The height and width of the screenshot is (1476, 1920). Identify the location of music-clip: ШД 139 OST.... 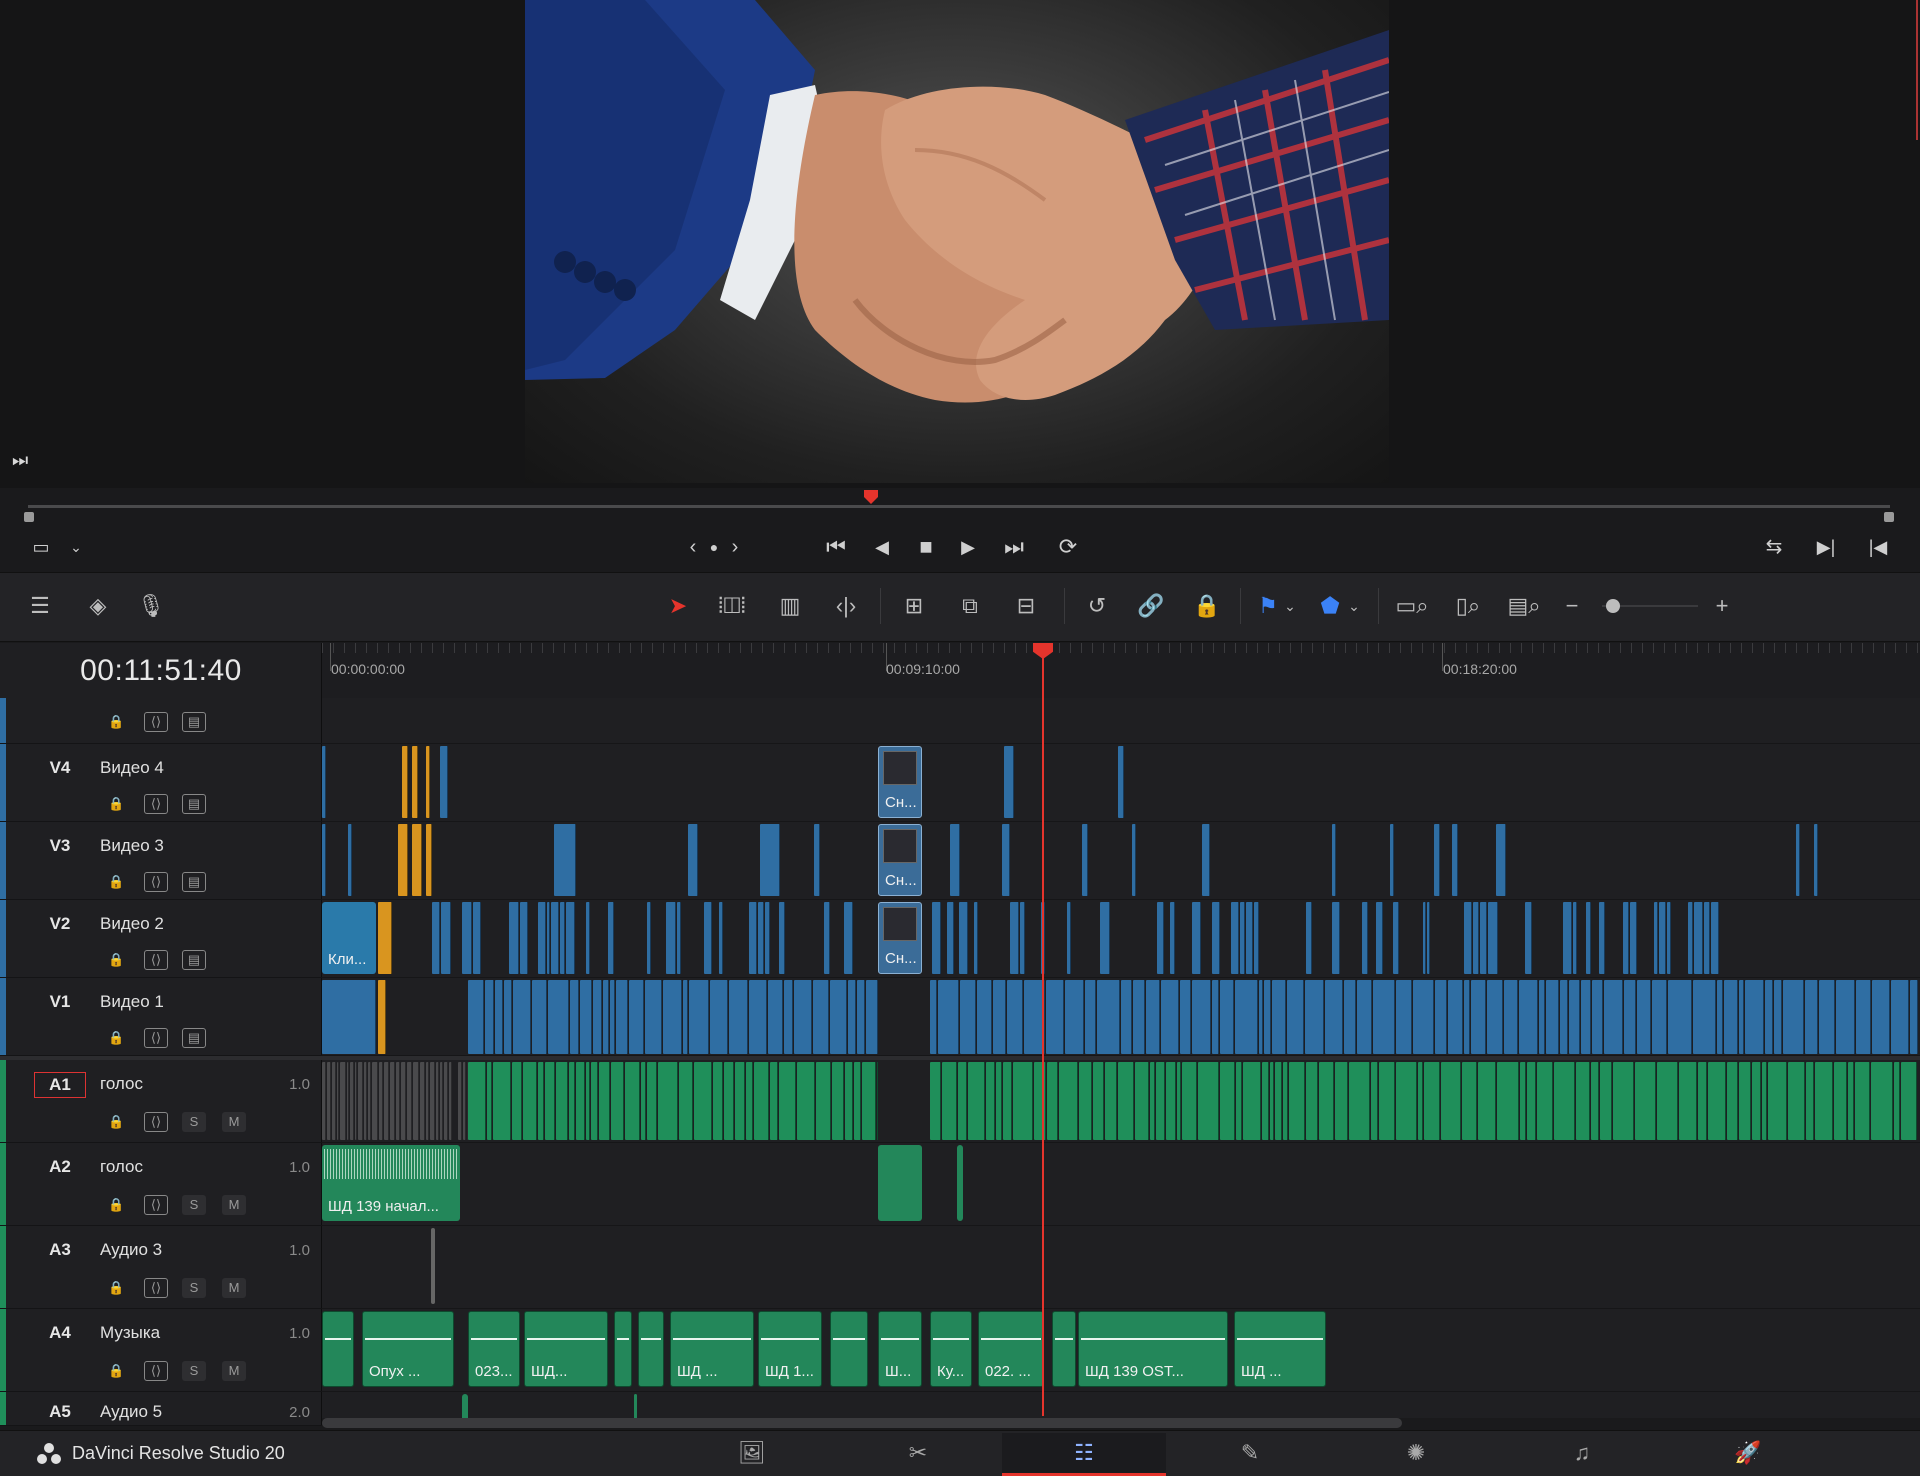
(1153, 1349).